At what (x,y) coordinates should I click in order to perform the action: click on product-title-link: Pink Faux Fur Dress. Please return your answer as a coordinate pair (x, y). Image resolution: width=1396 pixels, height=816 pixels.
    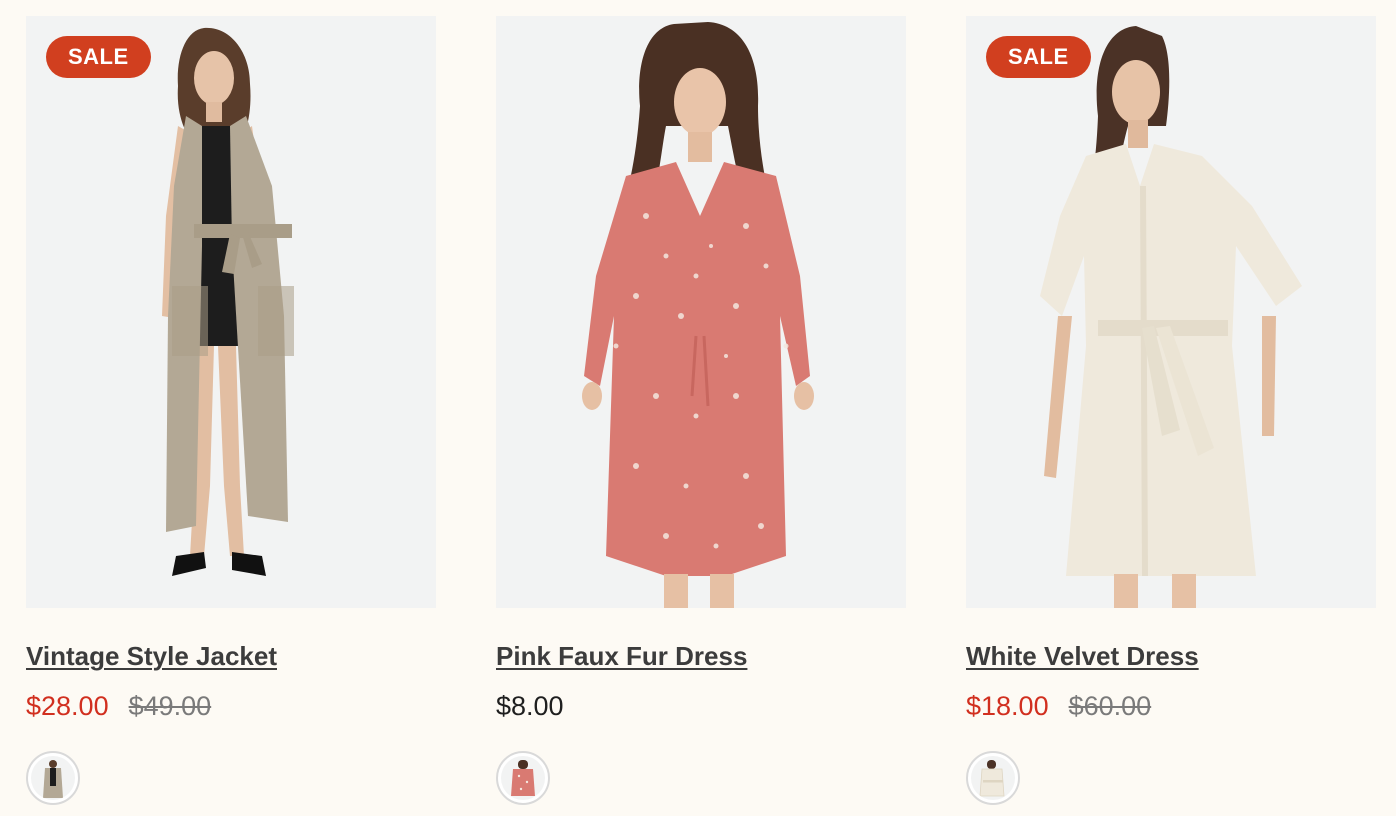
    Looking at the image, I should click on (621, 656).